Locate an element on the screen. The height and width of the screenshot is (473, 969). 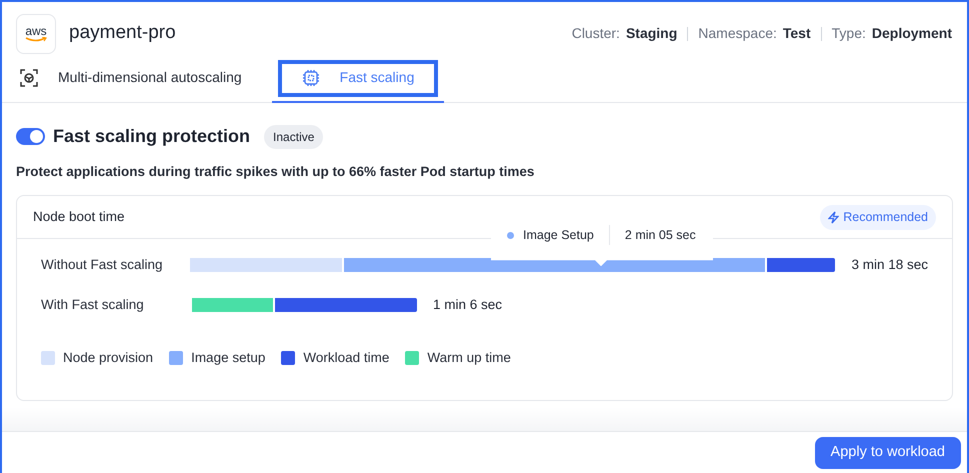
section-title: Fast scaling protection is located at coordinates (151, 136).